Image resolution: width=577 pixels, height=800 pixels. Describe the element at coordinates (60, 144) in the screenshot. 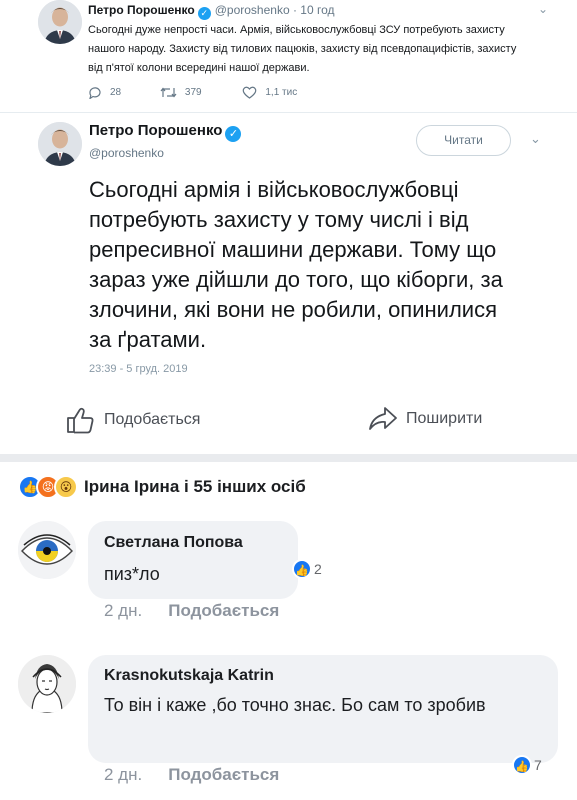

I see `tweet-main-avatar` at that location.